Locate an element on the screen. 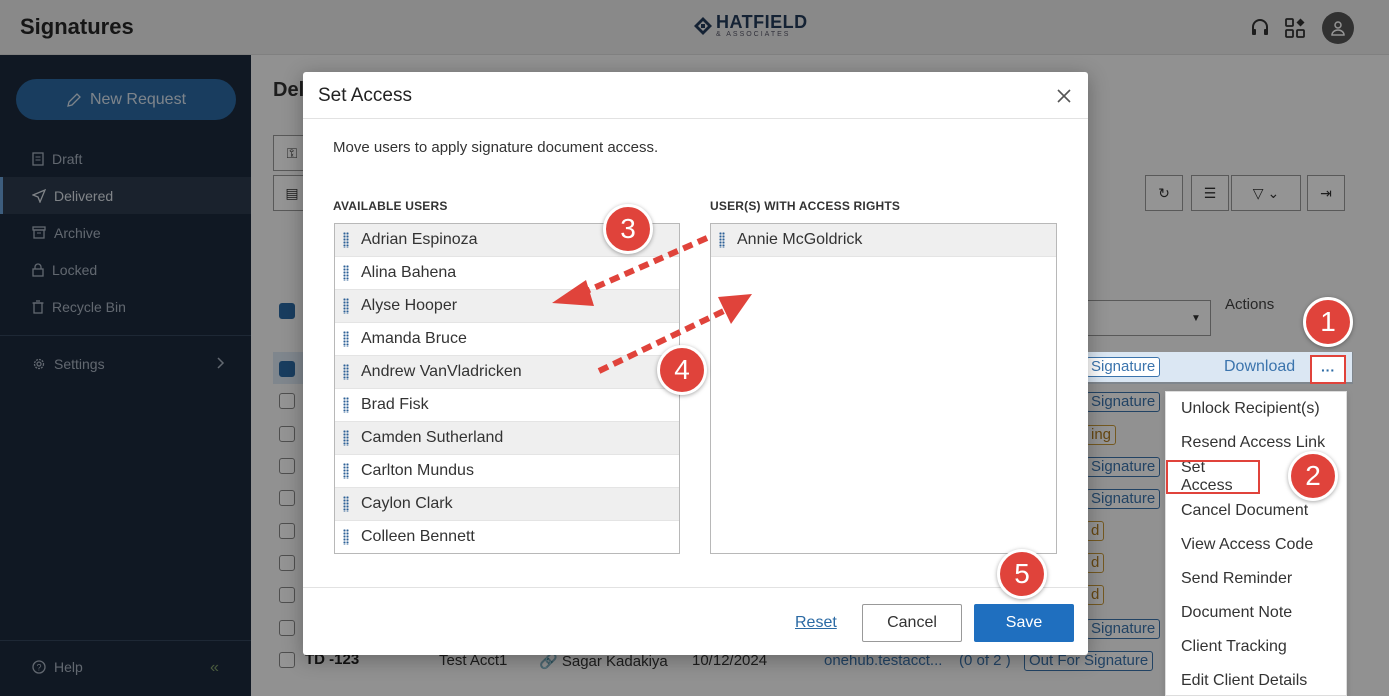 The height and width of the screenshot is (696, 1389). list-item: Colleen Bennett is located at coordinates (507, 537).